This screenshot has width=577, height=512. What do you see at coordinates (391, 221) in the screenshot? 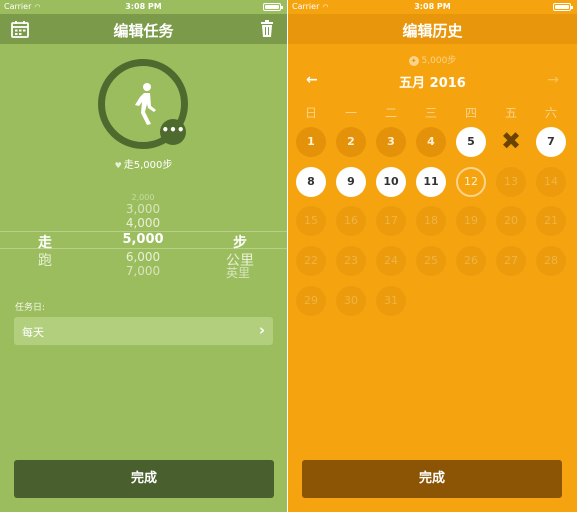
I see `calendar-day: 17` at bounding box center [391, 221].